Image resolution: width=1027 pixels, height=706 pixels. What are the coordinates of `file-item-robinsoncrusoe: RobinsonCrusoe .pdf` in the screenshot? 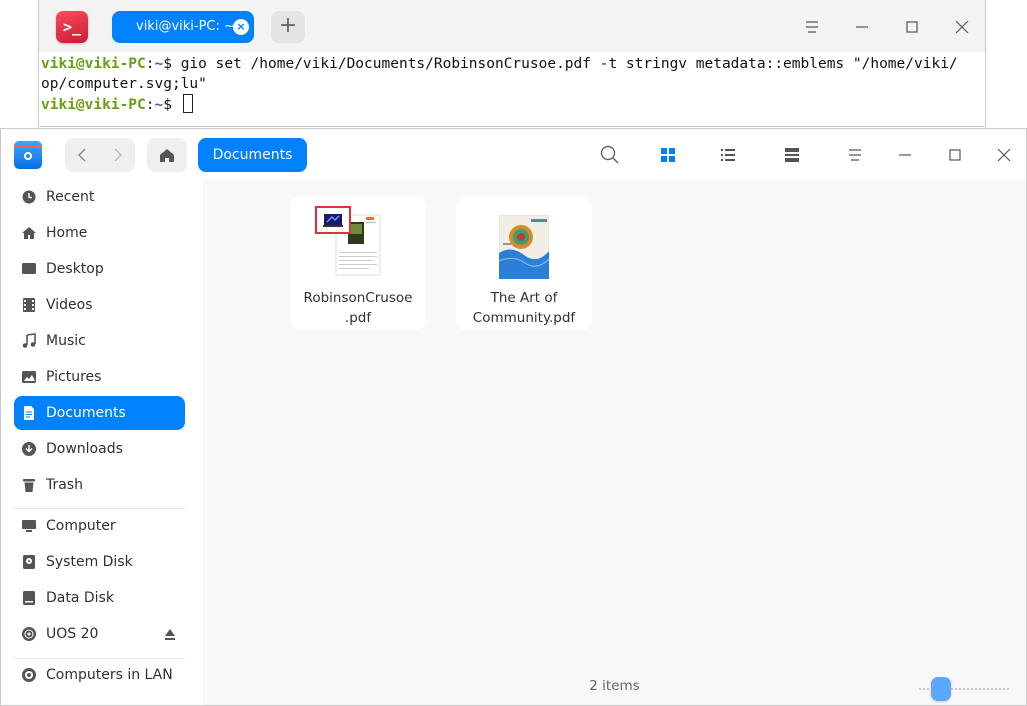 It's located at (358, 263).